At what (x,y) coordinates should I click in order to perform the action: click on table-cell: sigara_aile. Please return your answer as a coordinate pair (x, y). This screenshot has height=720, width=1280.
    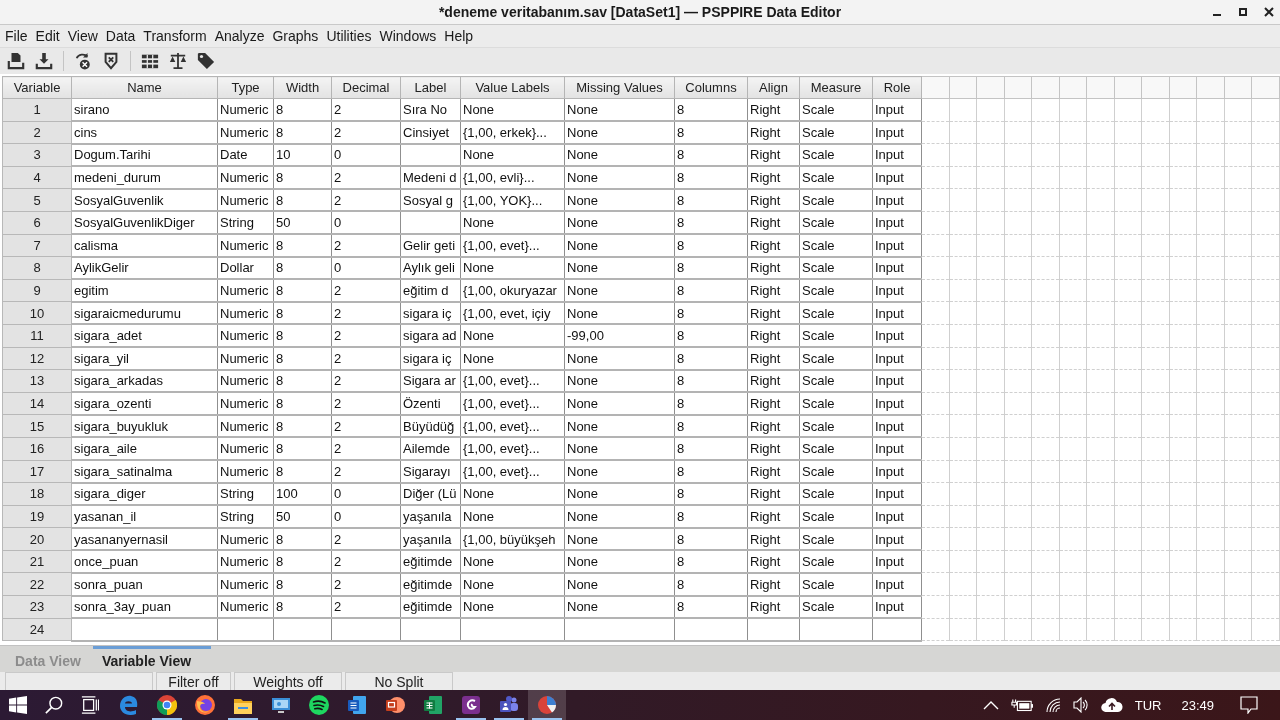
    Looking at the image, I should click on (144, 448).